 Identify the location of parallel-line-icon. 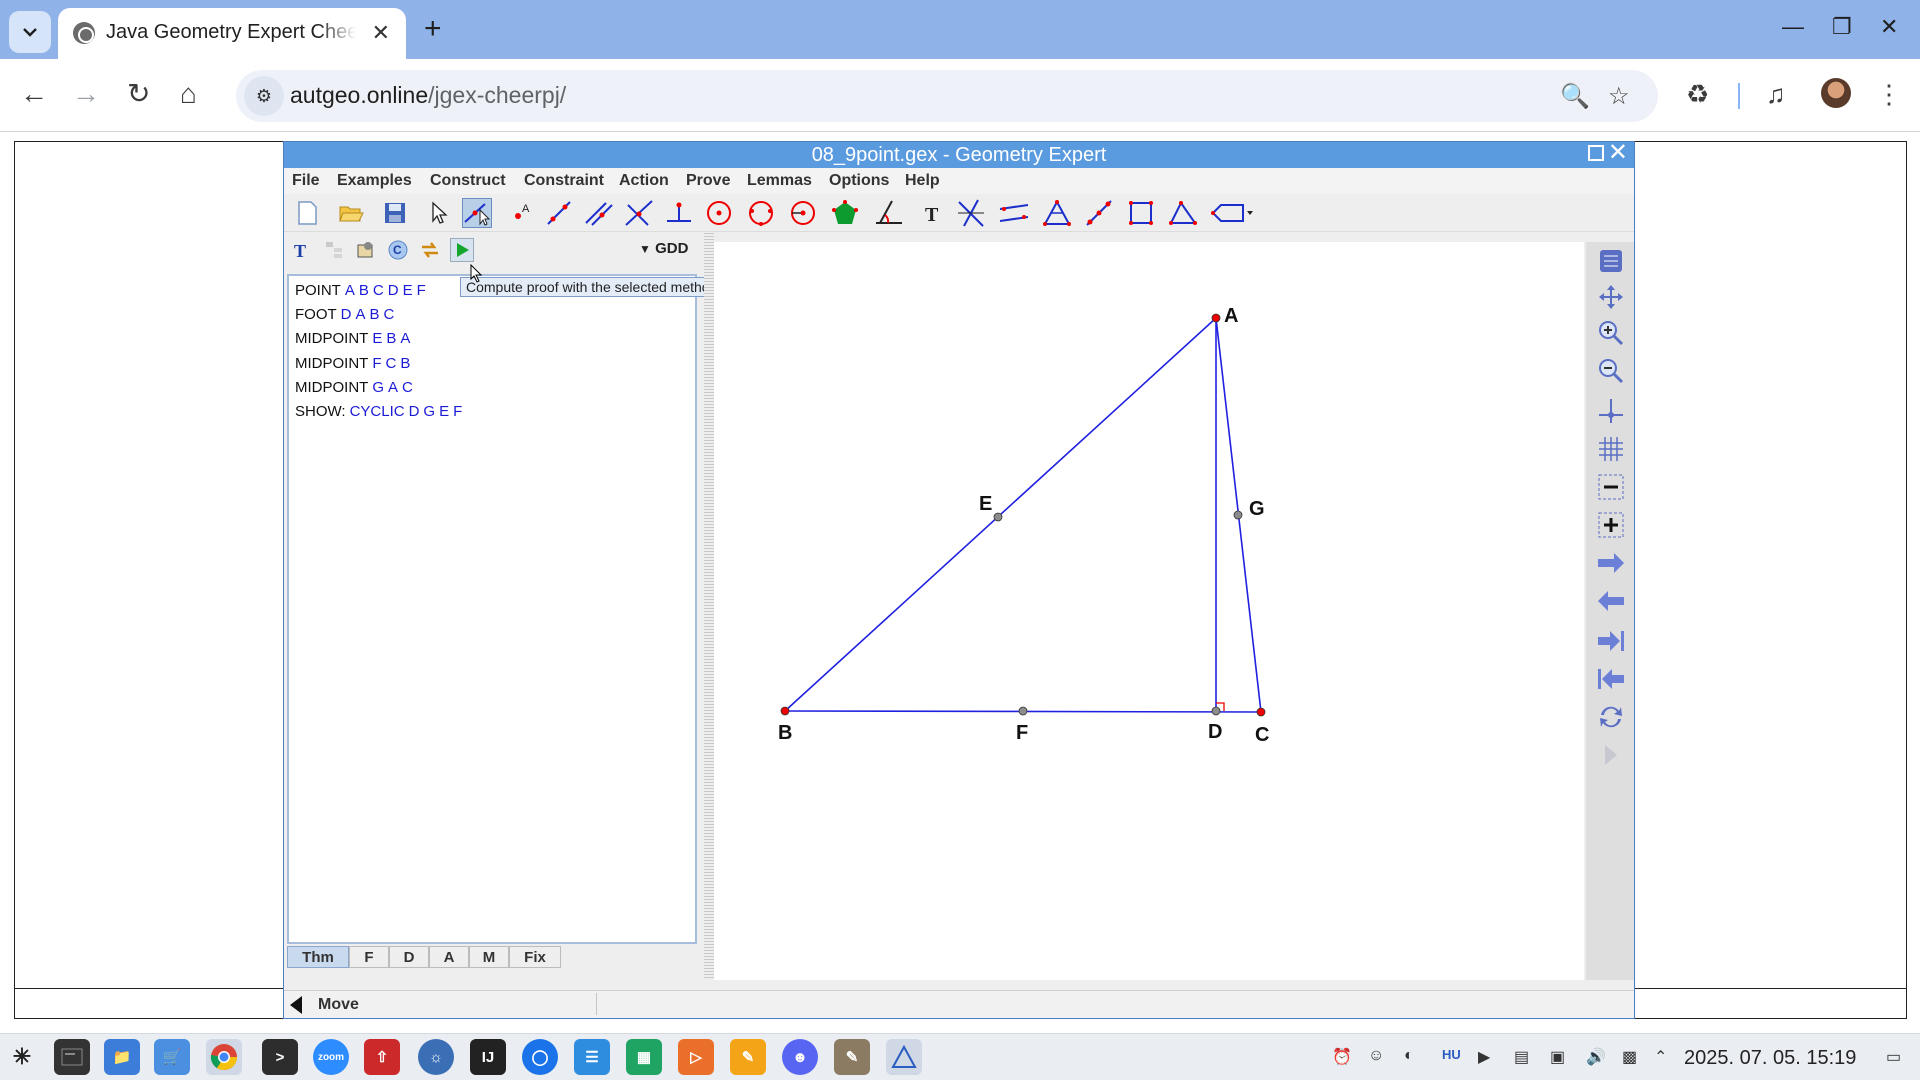
(599, 213).